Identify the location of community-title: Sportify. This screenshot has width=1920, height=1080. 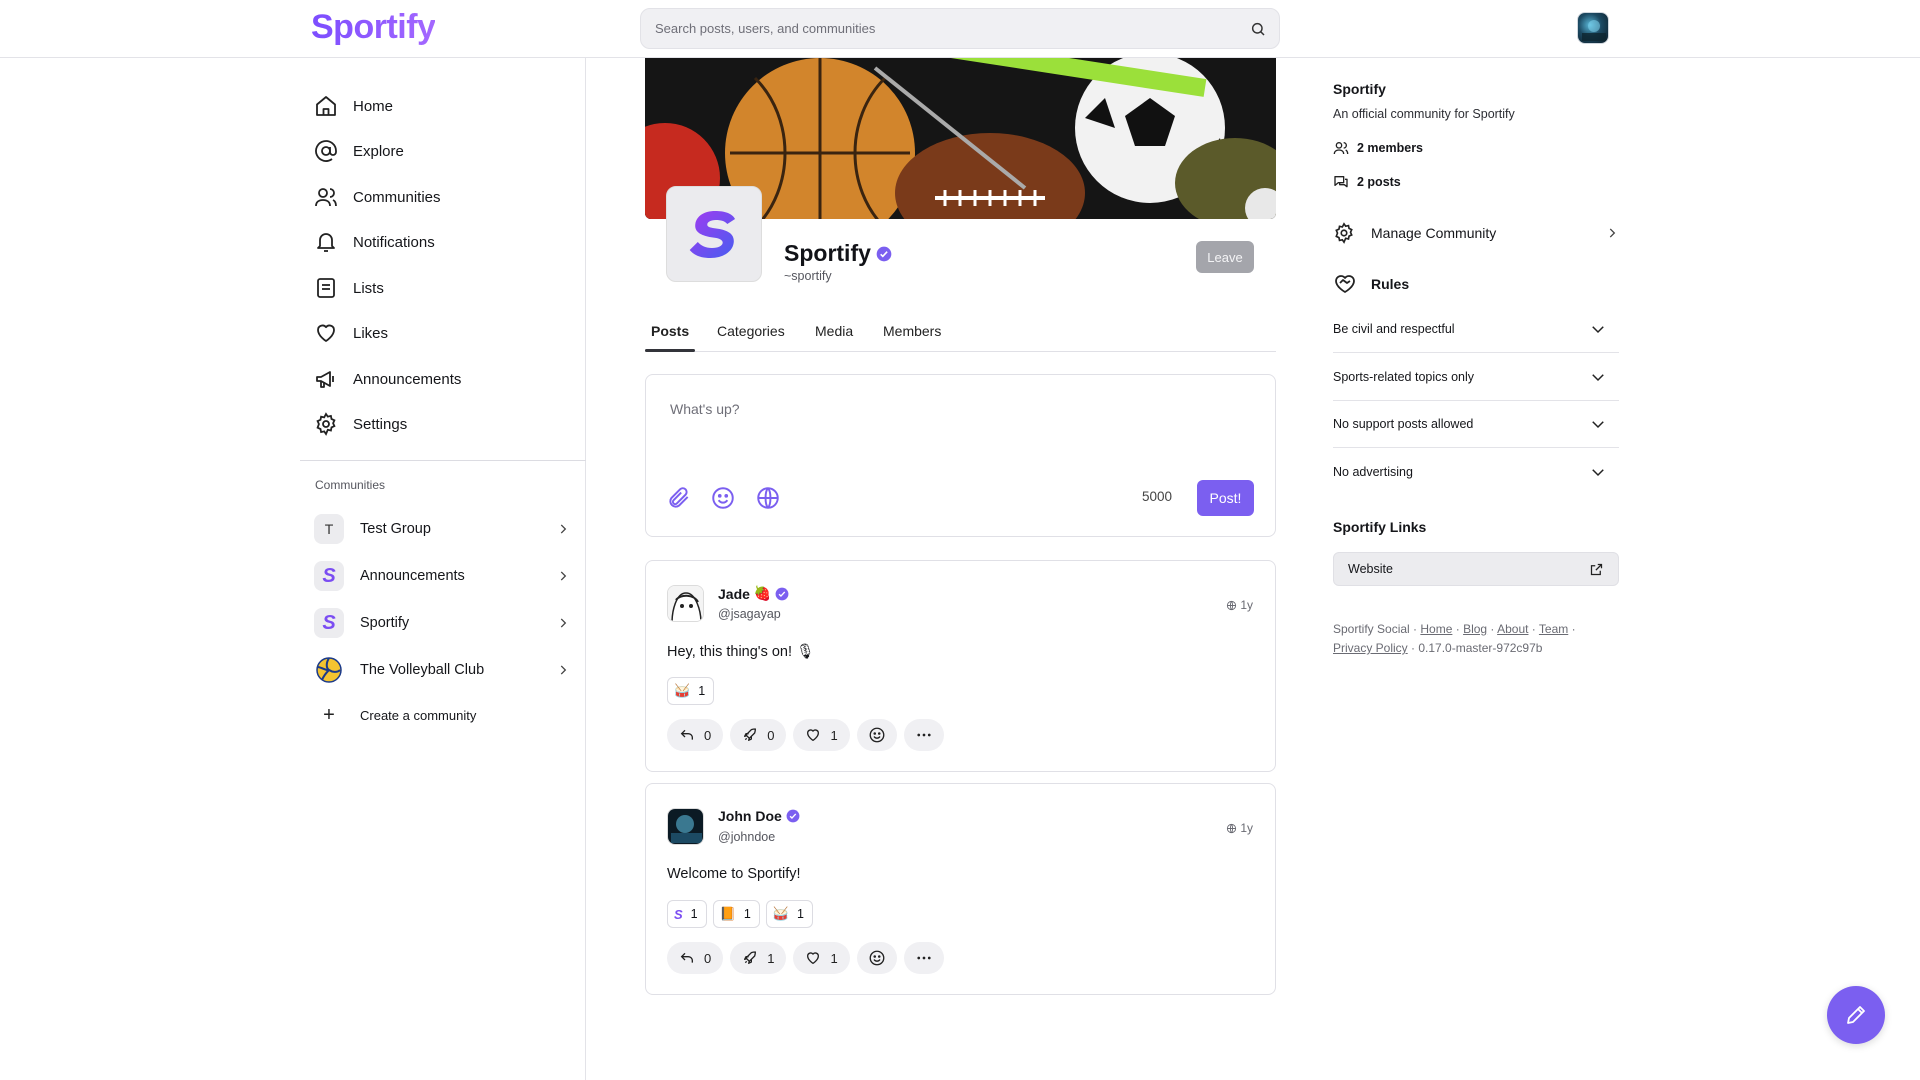
(838, 253).